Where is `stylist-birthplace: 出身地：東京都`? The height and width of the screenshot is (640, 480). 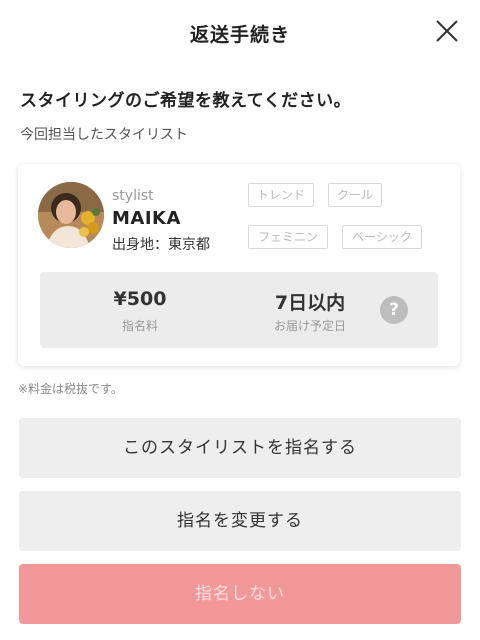 stylist-birthplace: 出身地：東京都 is located at coordinates (161, 245).